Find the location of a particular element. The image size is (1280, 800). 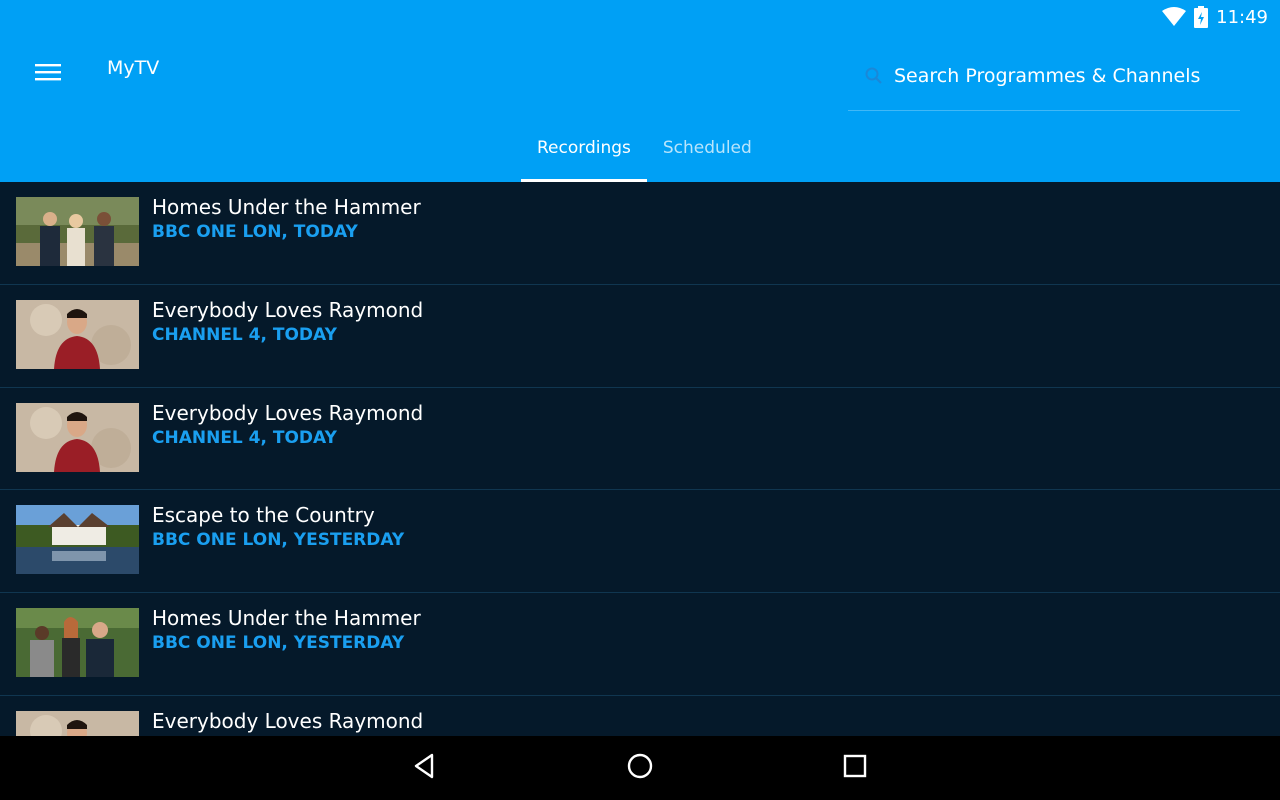

status-time: 11:49 is located at coordinates (1242, 17).